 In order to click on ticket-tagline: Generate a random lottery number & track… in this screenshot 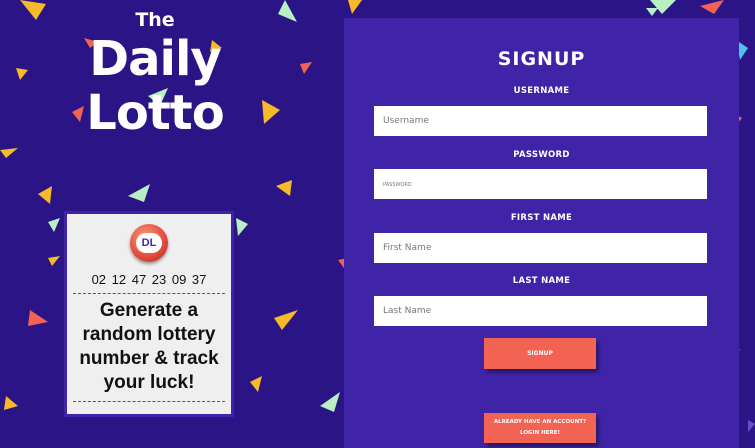, I will do `click(149, 347)`.